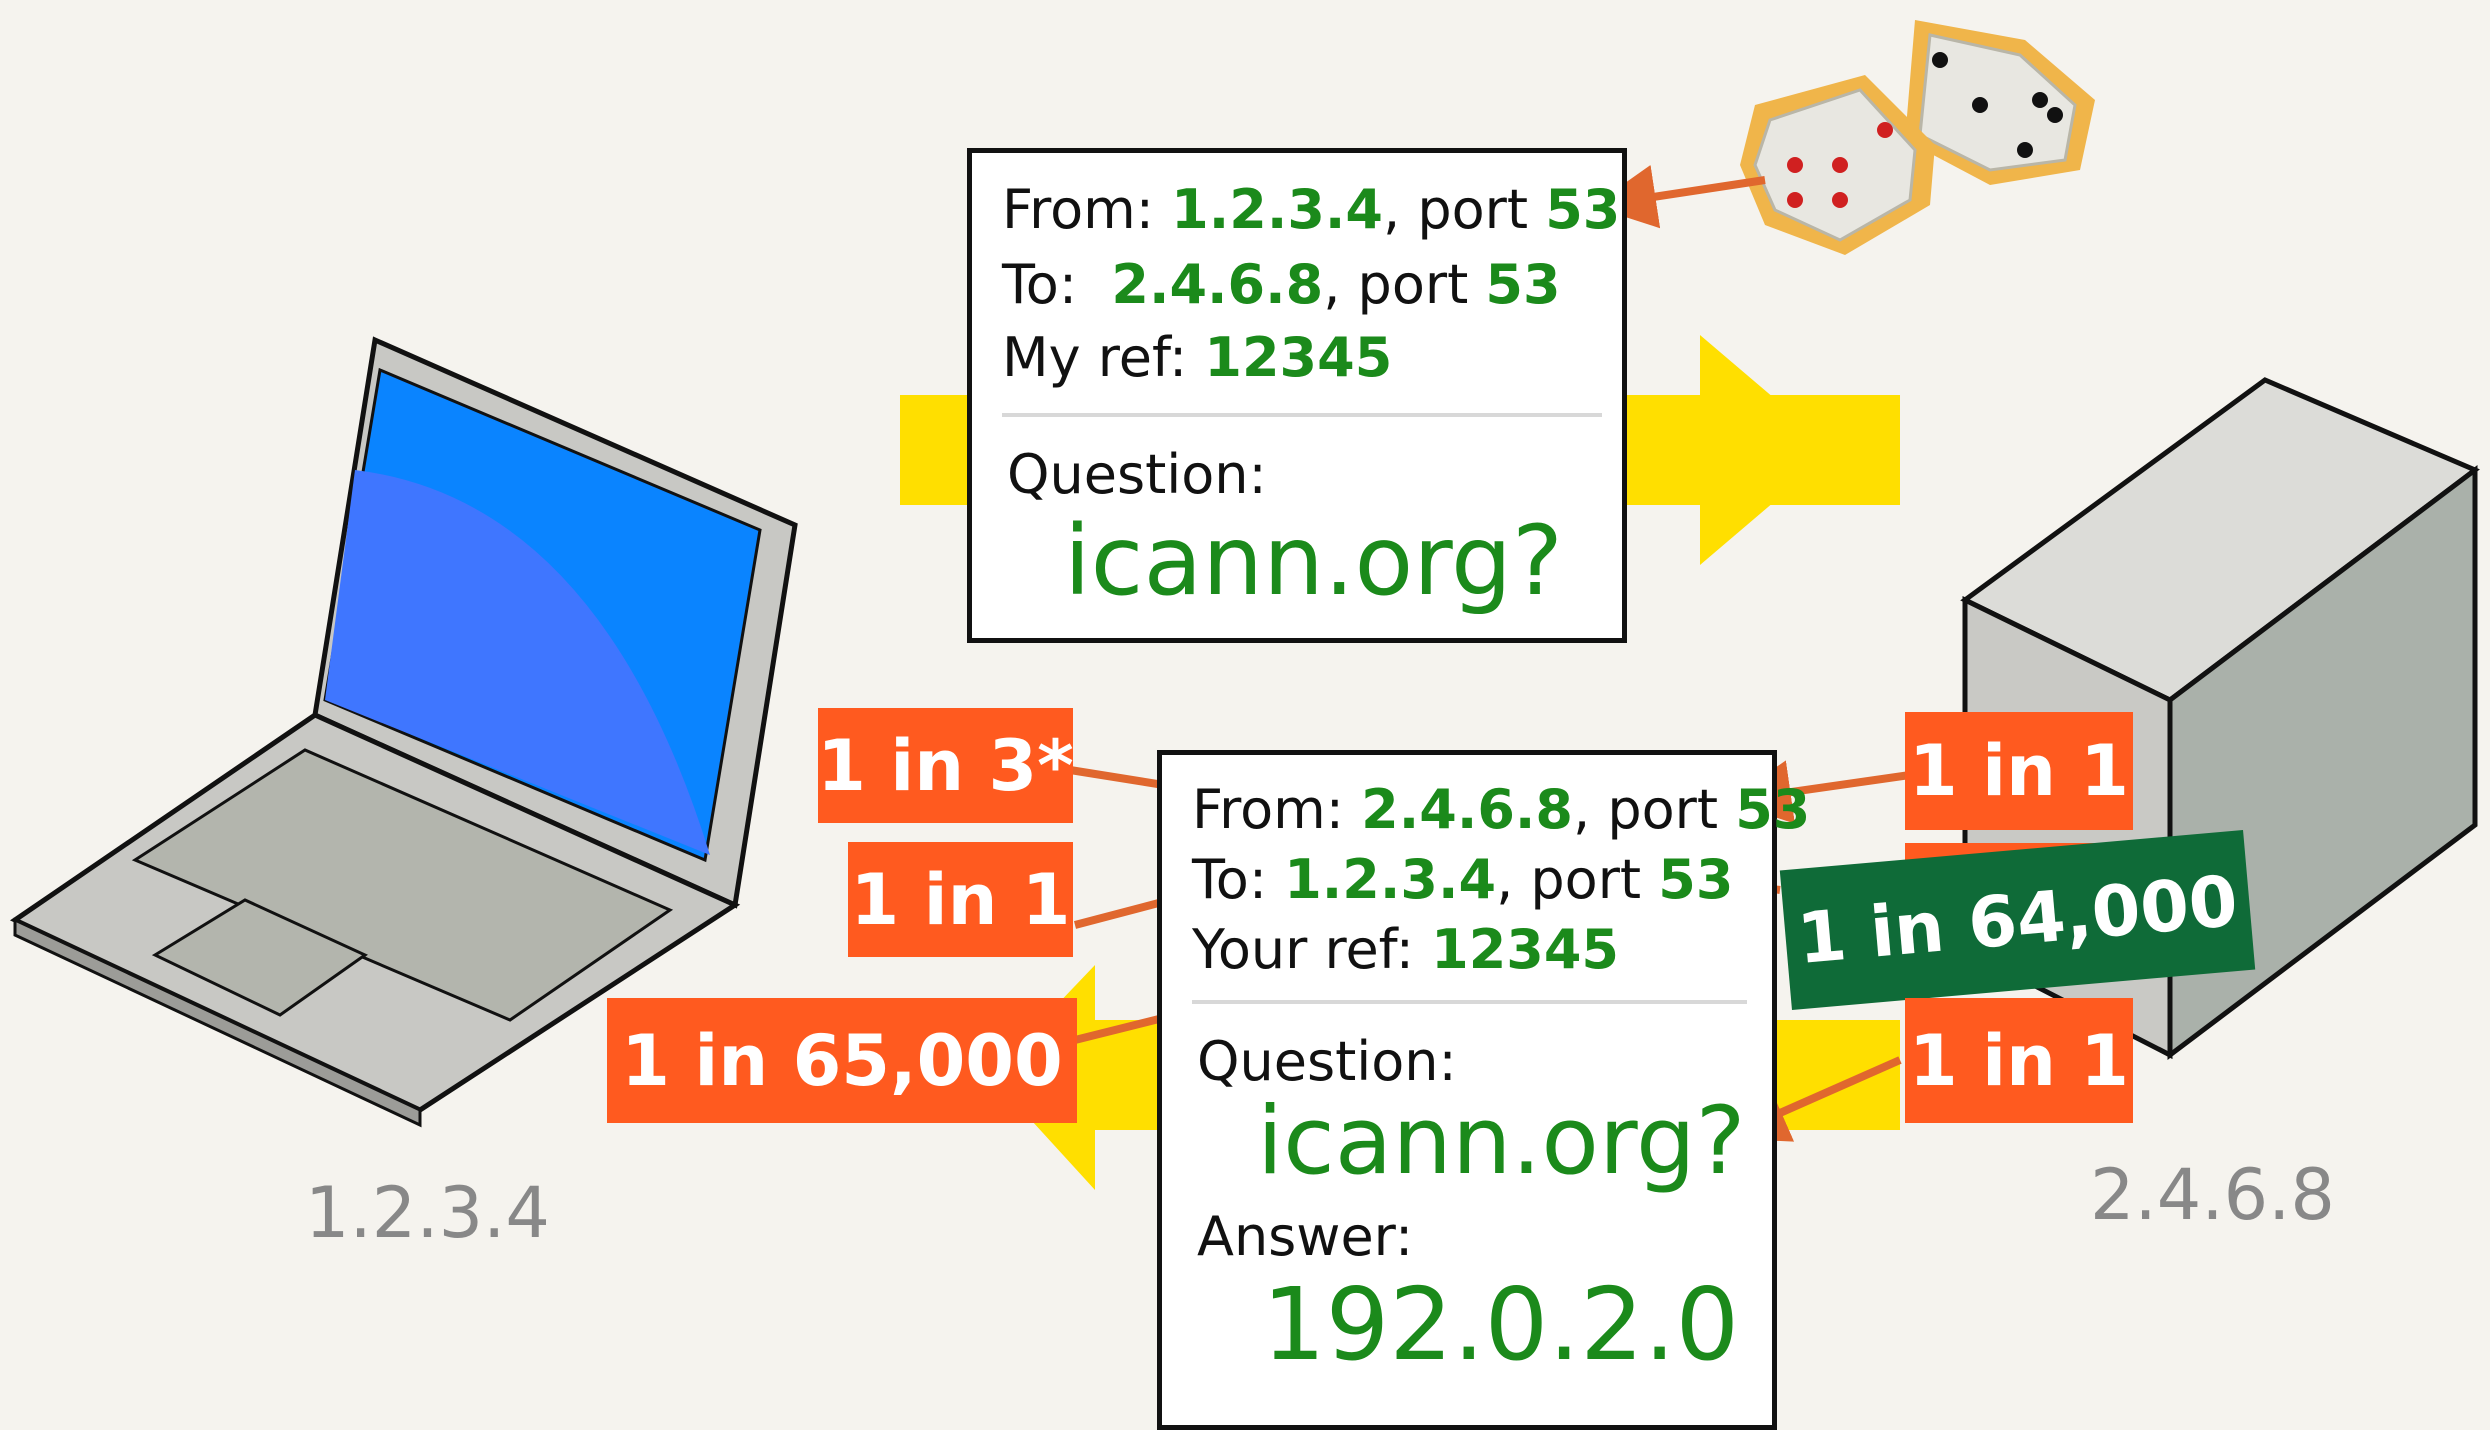 The image size is (2490, 1430). What do you see at coordinates (1313, 561) in the screenshot?
I see `query-question: icann.org?` at bounding box center [1313, 561].